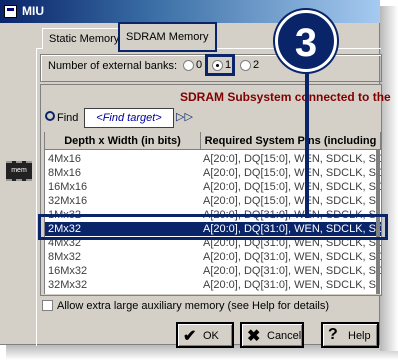 Image resolution: width=398 pixels, height=360 pixels. What do you see at coordinates (256, 65) in the screenshot?
I see `banks-radio-2-label: 2` at bounding box center [256, 65].